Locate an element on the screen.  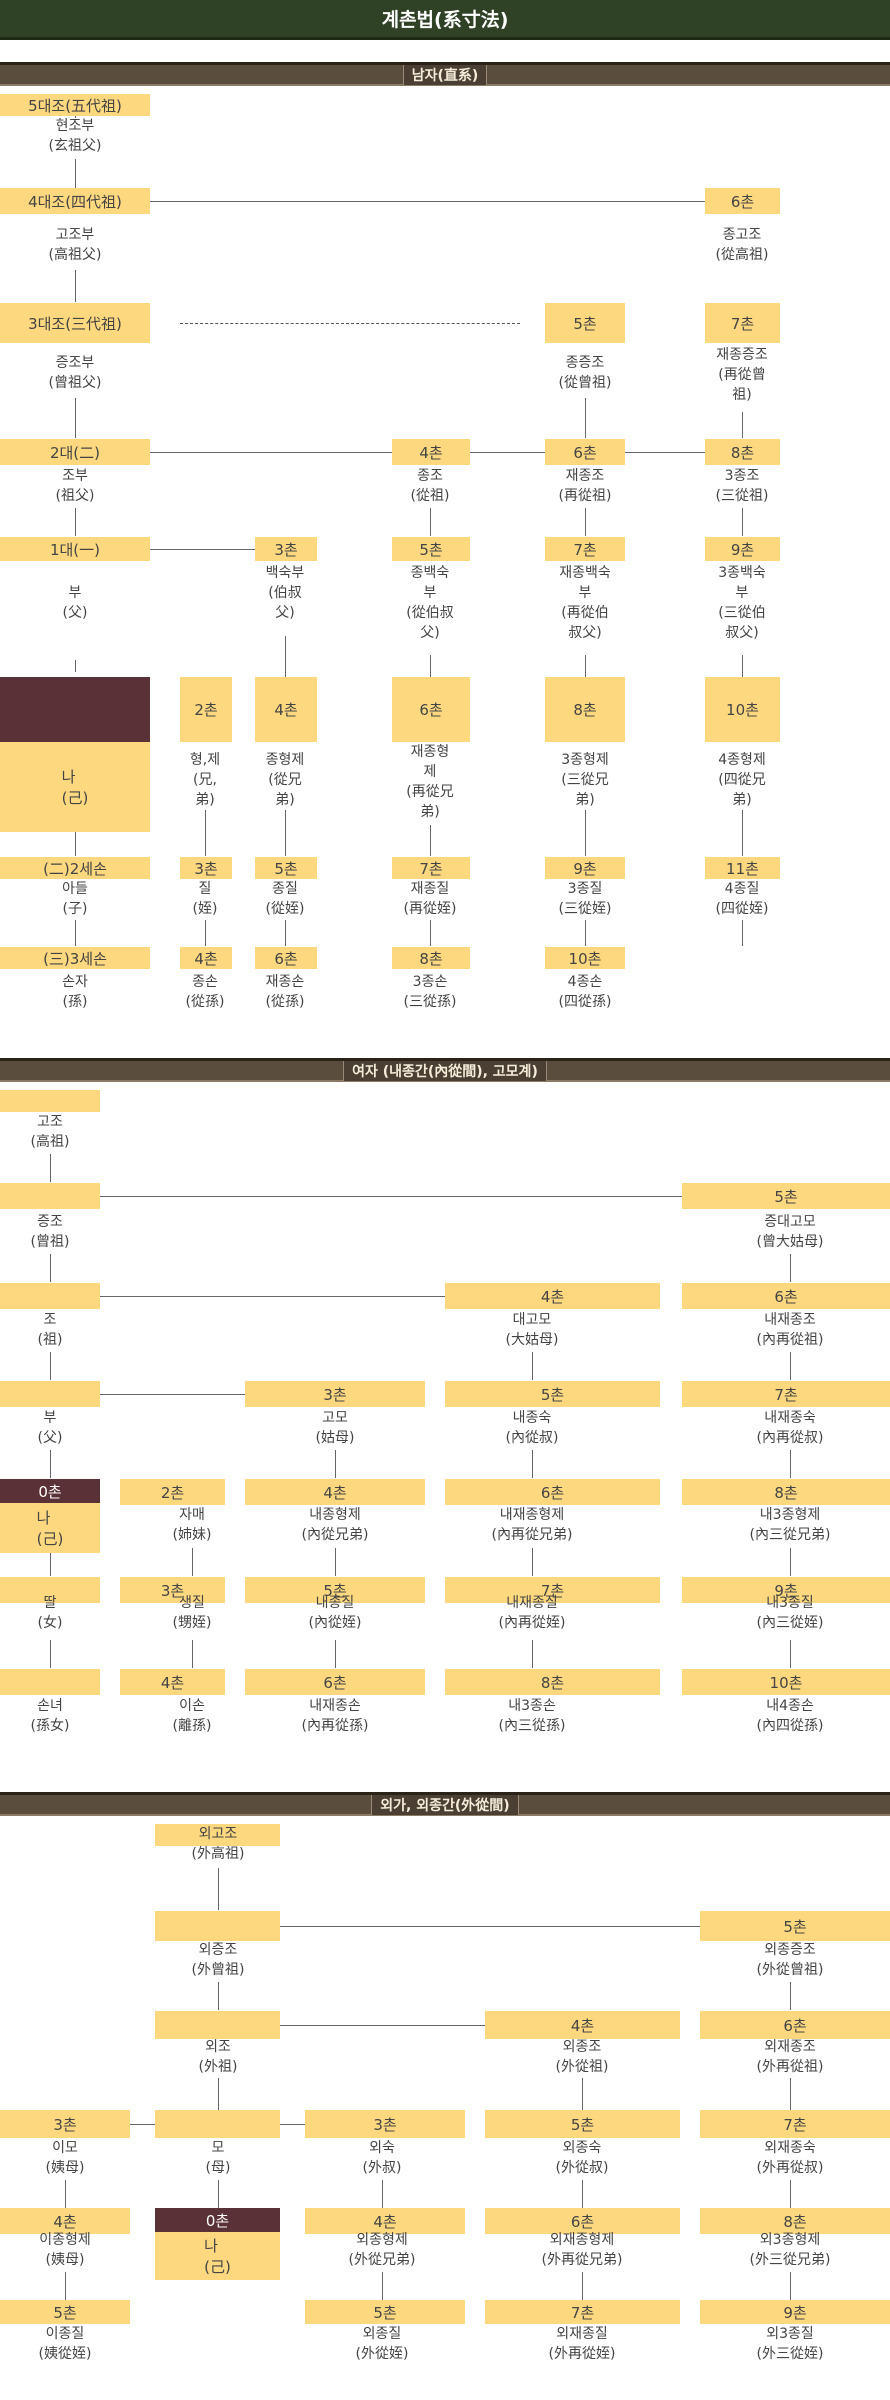
kin-label: 백숙부 (伯叔 父) is located at coordinates (285, 593).